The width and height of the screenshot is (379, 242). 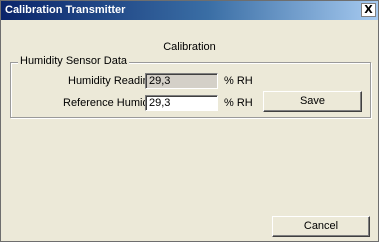 I want to click on humidity-reading-label: Humidity Reading, so click(x=111, y=81).